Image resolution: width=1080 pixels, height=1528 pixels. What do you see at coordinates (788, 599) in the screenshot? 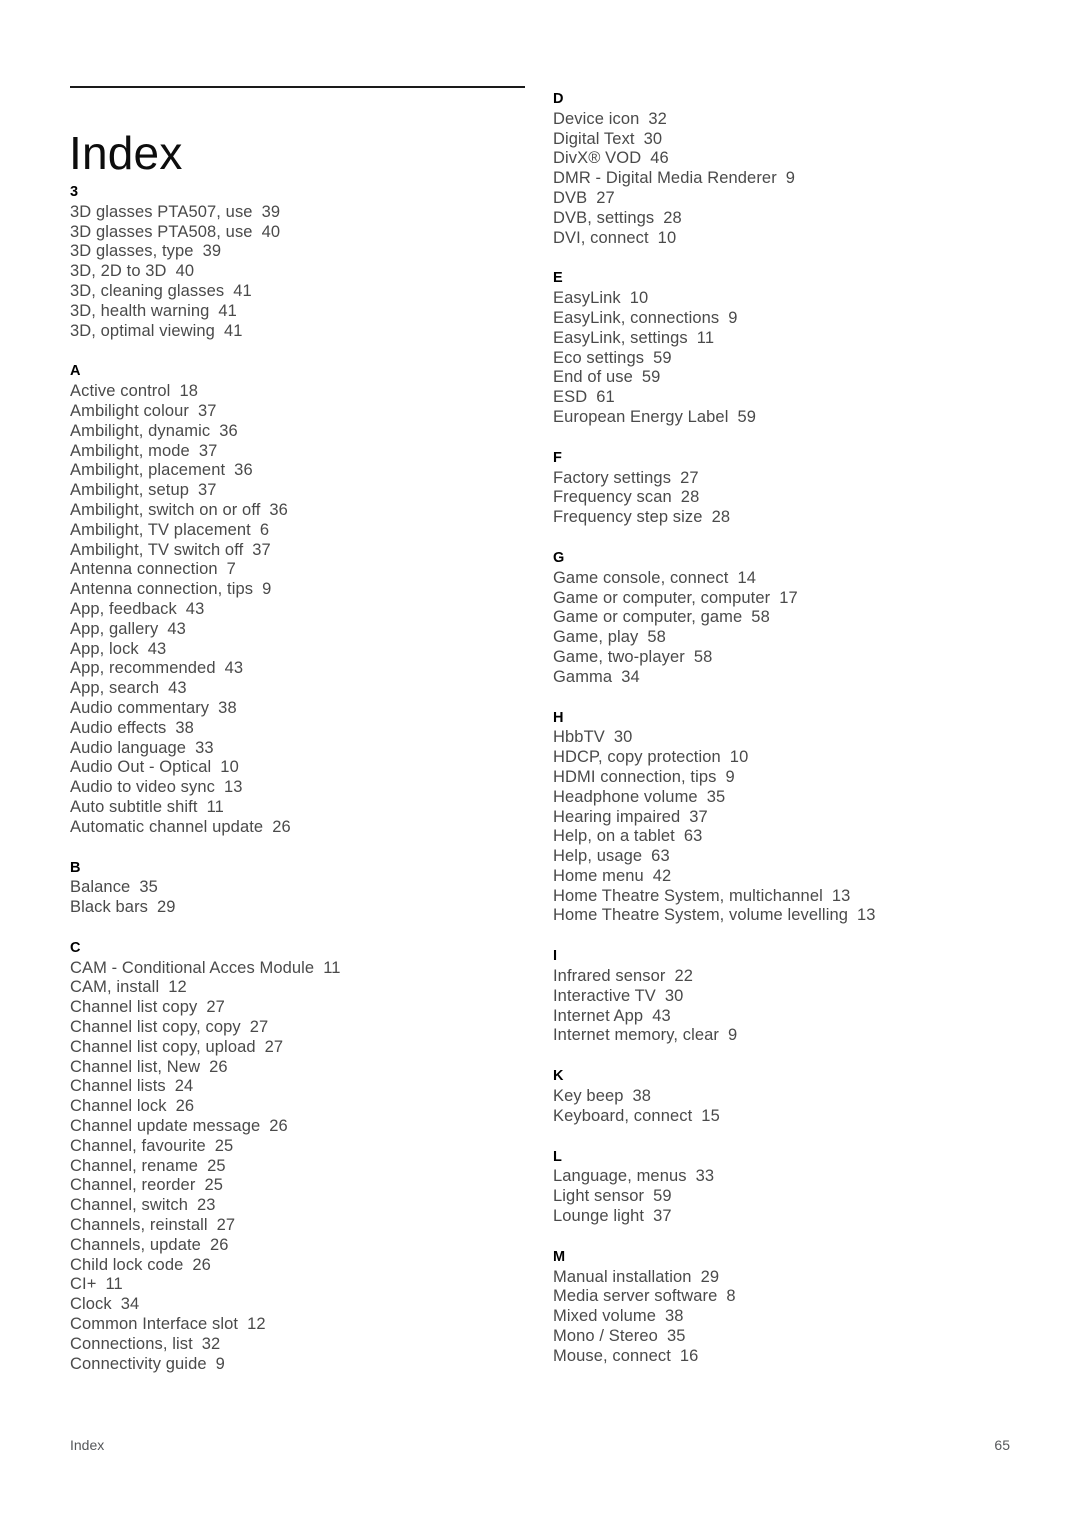
I see `index-entry: Game or computer, computer 17` at bounding box center [788, 599].